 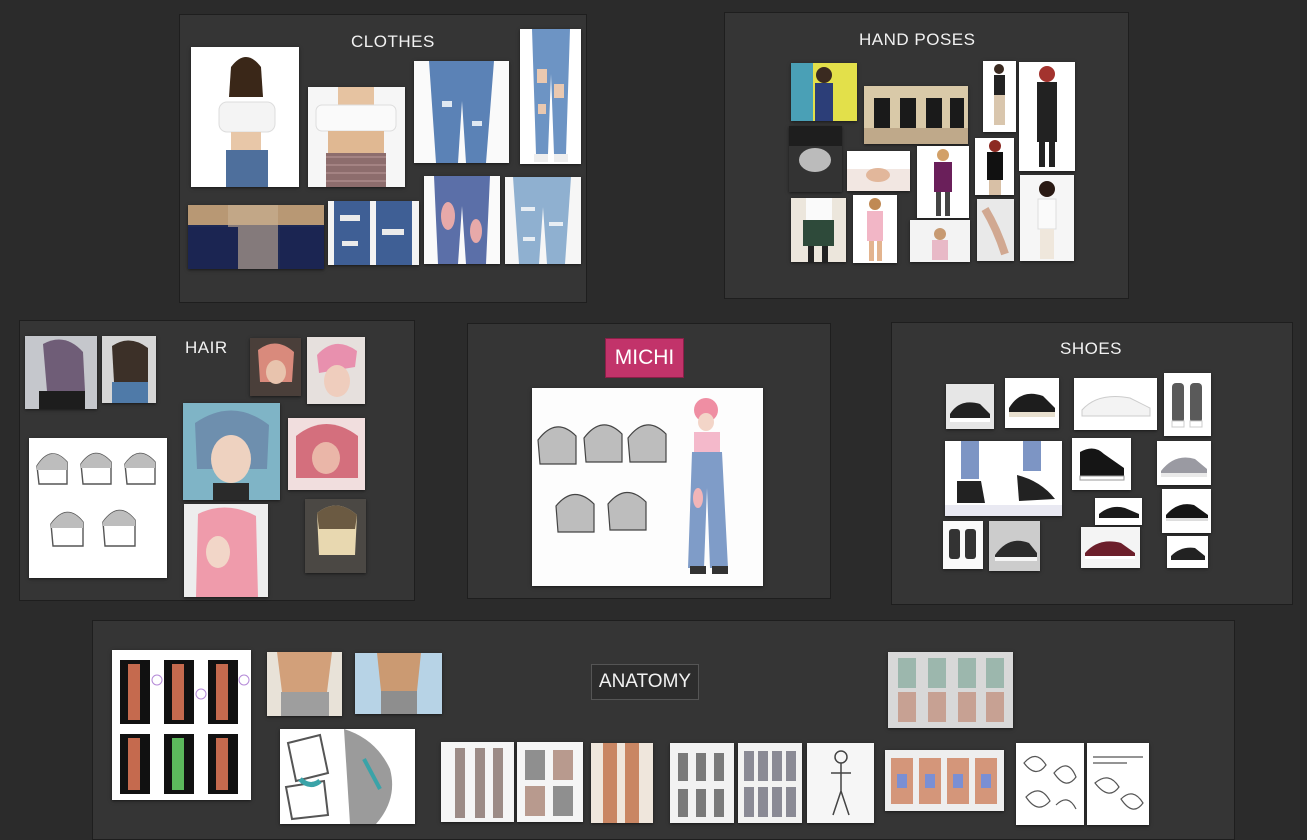 What do you see at coordinates (1003, 478) in the screenshot?
I see `reference-image-drawn-sneakers` at bounding box center [1003, 478].